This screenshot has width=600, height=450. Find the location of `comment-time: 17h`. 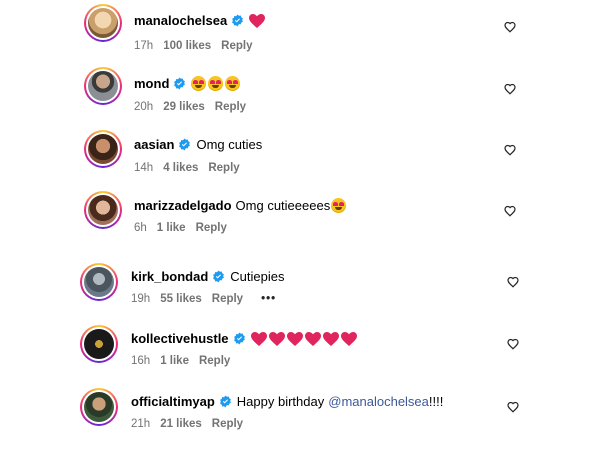

comment-time: 17h is located at coordinates (144, 46).